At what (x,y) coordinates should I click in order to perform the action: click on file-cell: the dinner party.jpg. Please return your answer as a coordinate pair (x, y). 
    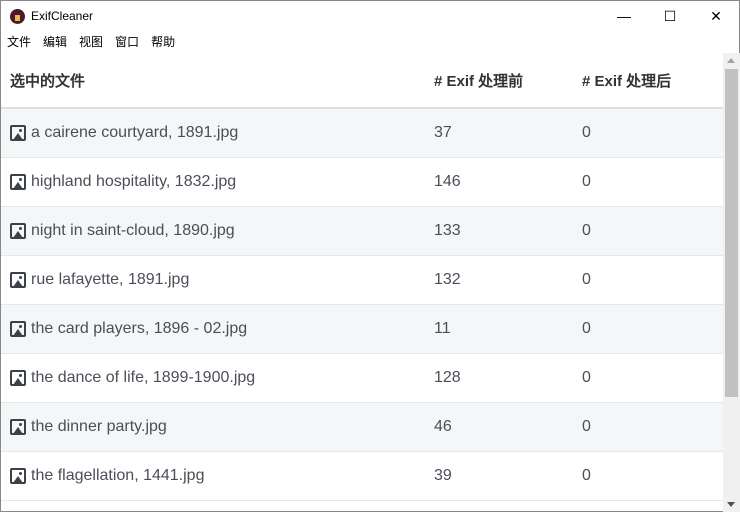
    Looking at the image, I should click on (213, 427).